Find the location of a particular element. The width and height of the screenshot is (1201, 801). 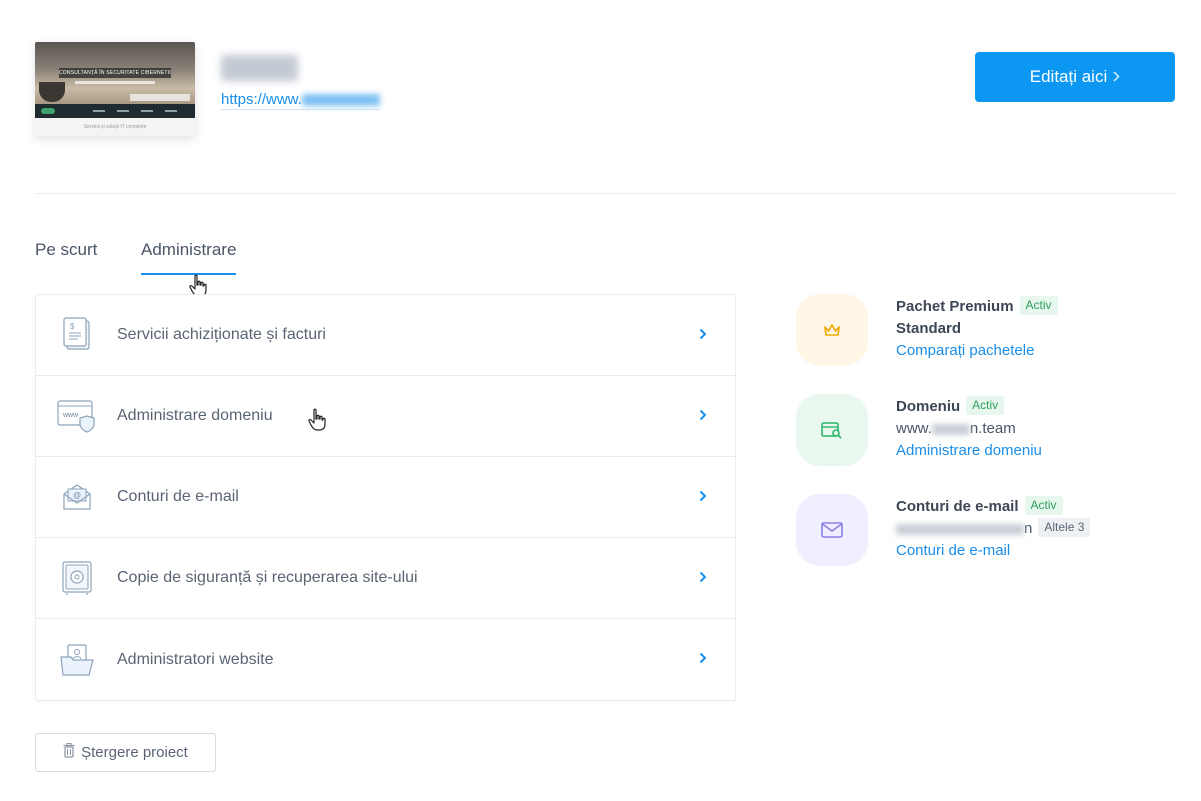

www-shield-icon: www is located at coordinates (77, 416).